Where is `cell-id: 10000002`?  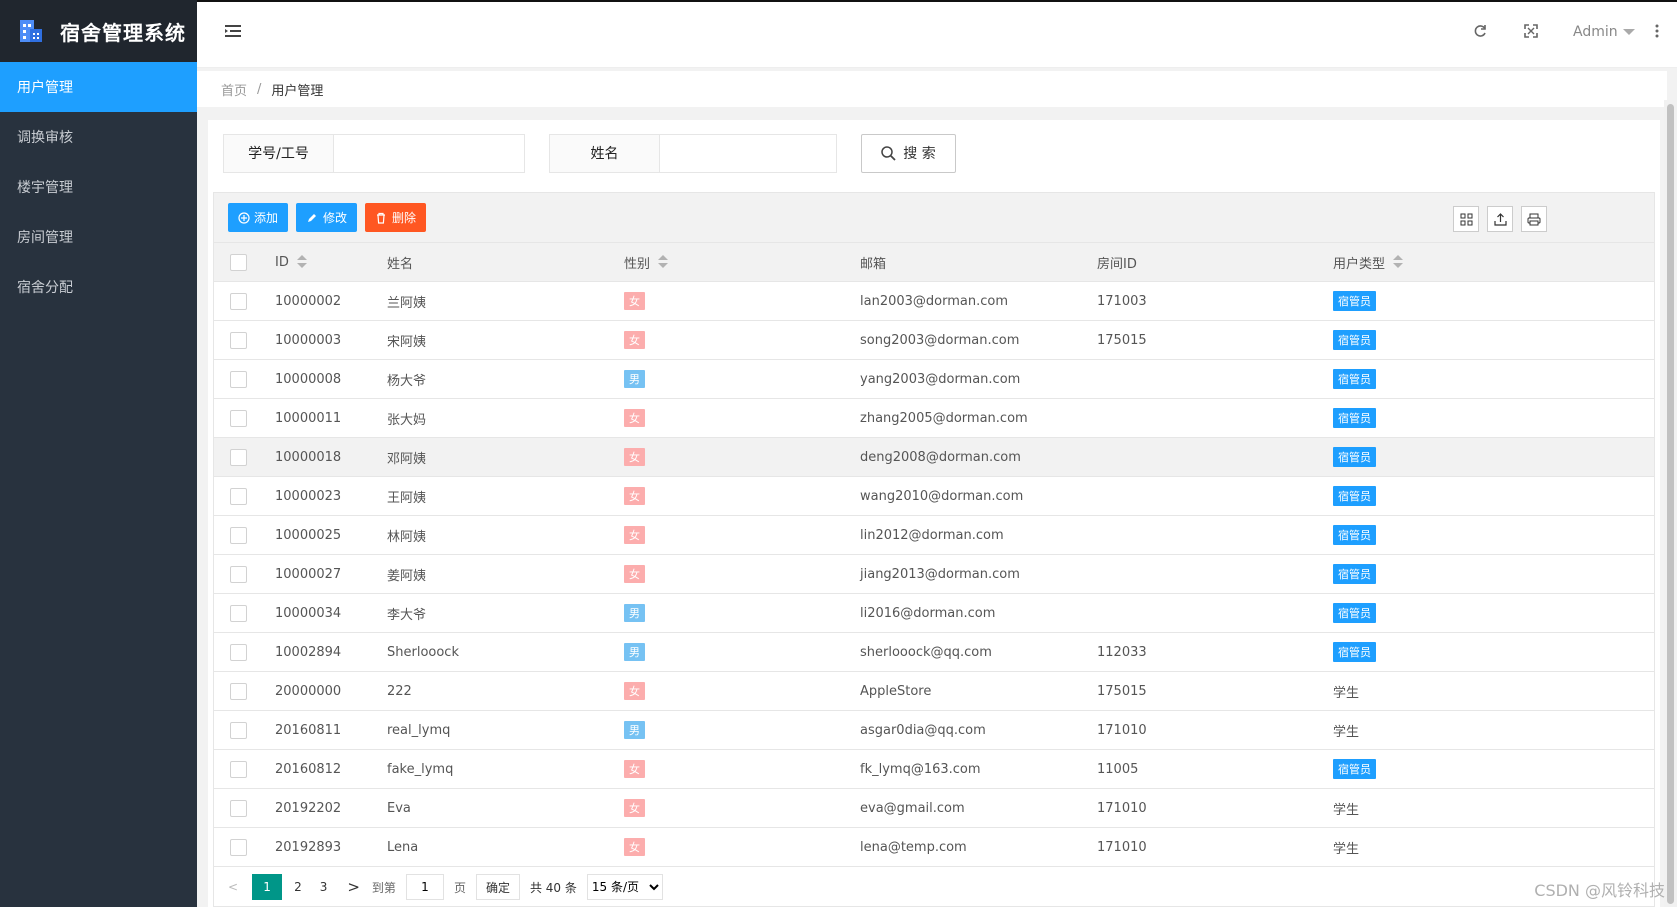 cell-id: 10000002 is located at coordinates (308, 301).